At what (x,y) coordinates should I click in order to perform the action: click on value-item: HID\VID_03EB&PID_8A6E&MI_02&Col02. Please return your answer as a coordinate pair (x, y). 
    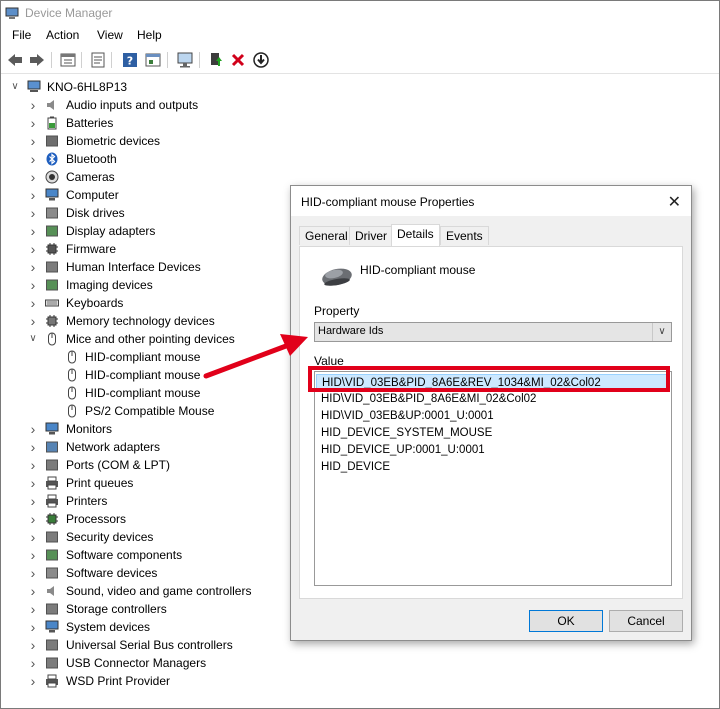
    Looking at the image, I should click on (428, 399).